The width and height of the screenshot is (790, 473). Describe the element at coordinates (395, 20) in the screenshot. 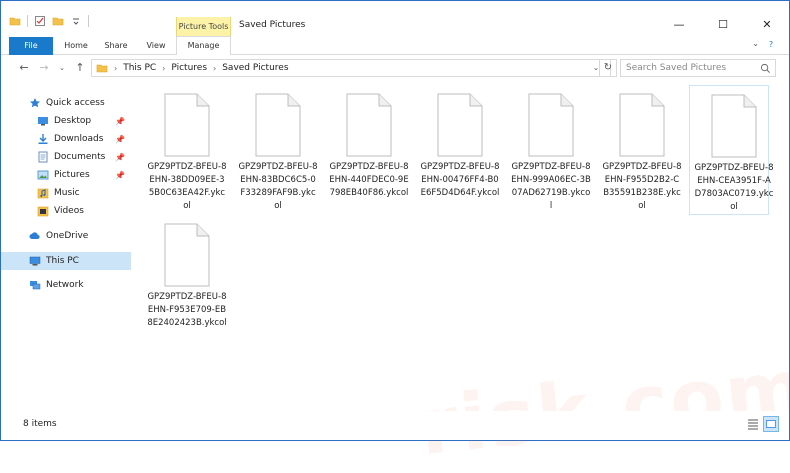

I see `title-bar: Picture Tools Saved Pictures — ☐ ✕` at that location.